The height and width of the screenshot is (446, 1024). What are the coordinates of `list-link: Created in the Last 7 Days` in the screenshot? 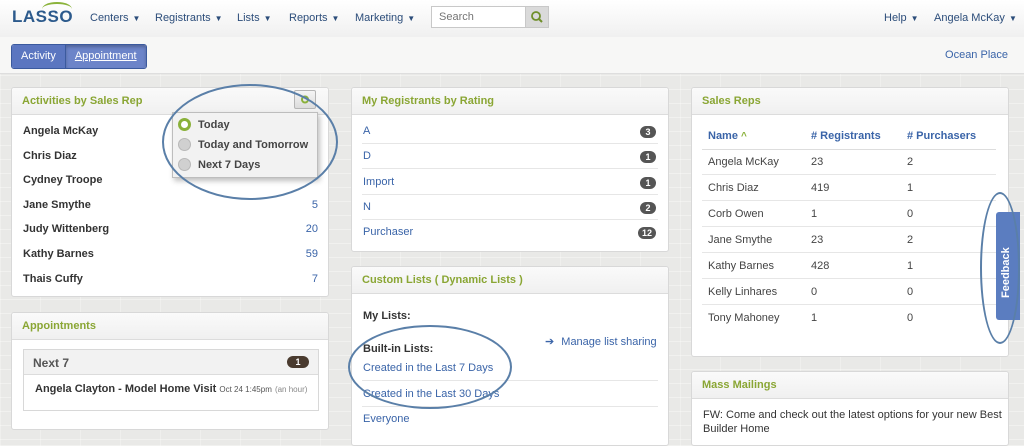 It's located at (428, 368).